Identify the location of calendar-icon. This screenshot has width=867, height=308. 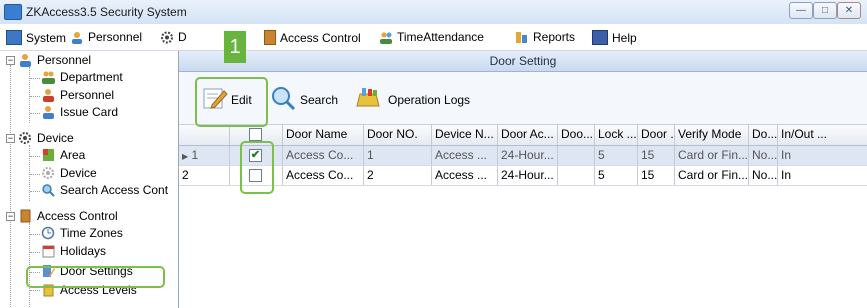
(48, 251).